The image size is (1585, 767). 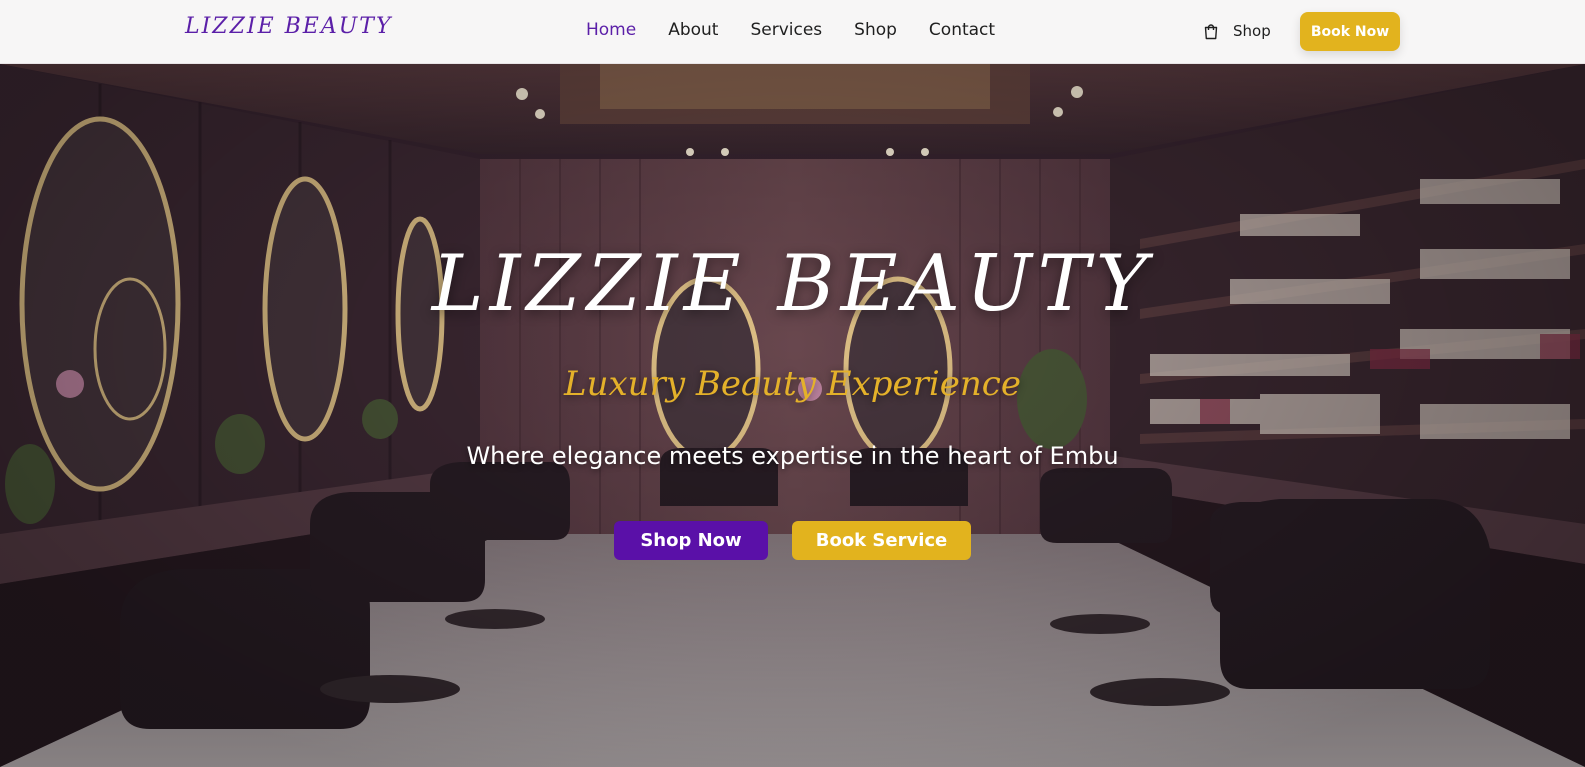 I want to click on hero-subtitle: Luxury Beauty Experience, so click(x=792, y=384).